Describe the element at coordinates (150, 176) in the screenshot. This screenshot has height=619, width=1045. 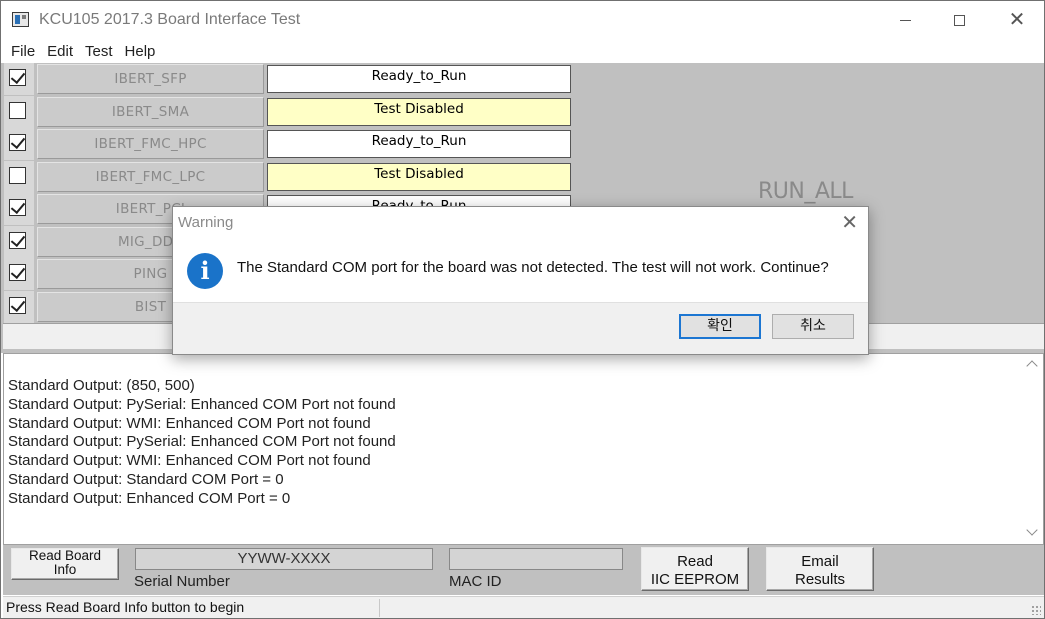
I see `test-name-button: IBERT_FMC_LPC` at that location.